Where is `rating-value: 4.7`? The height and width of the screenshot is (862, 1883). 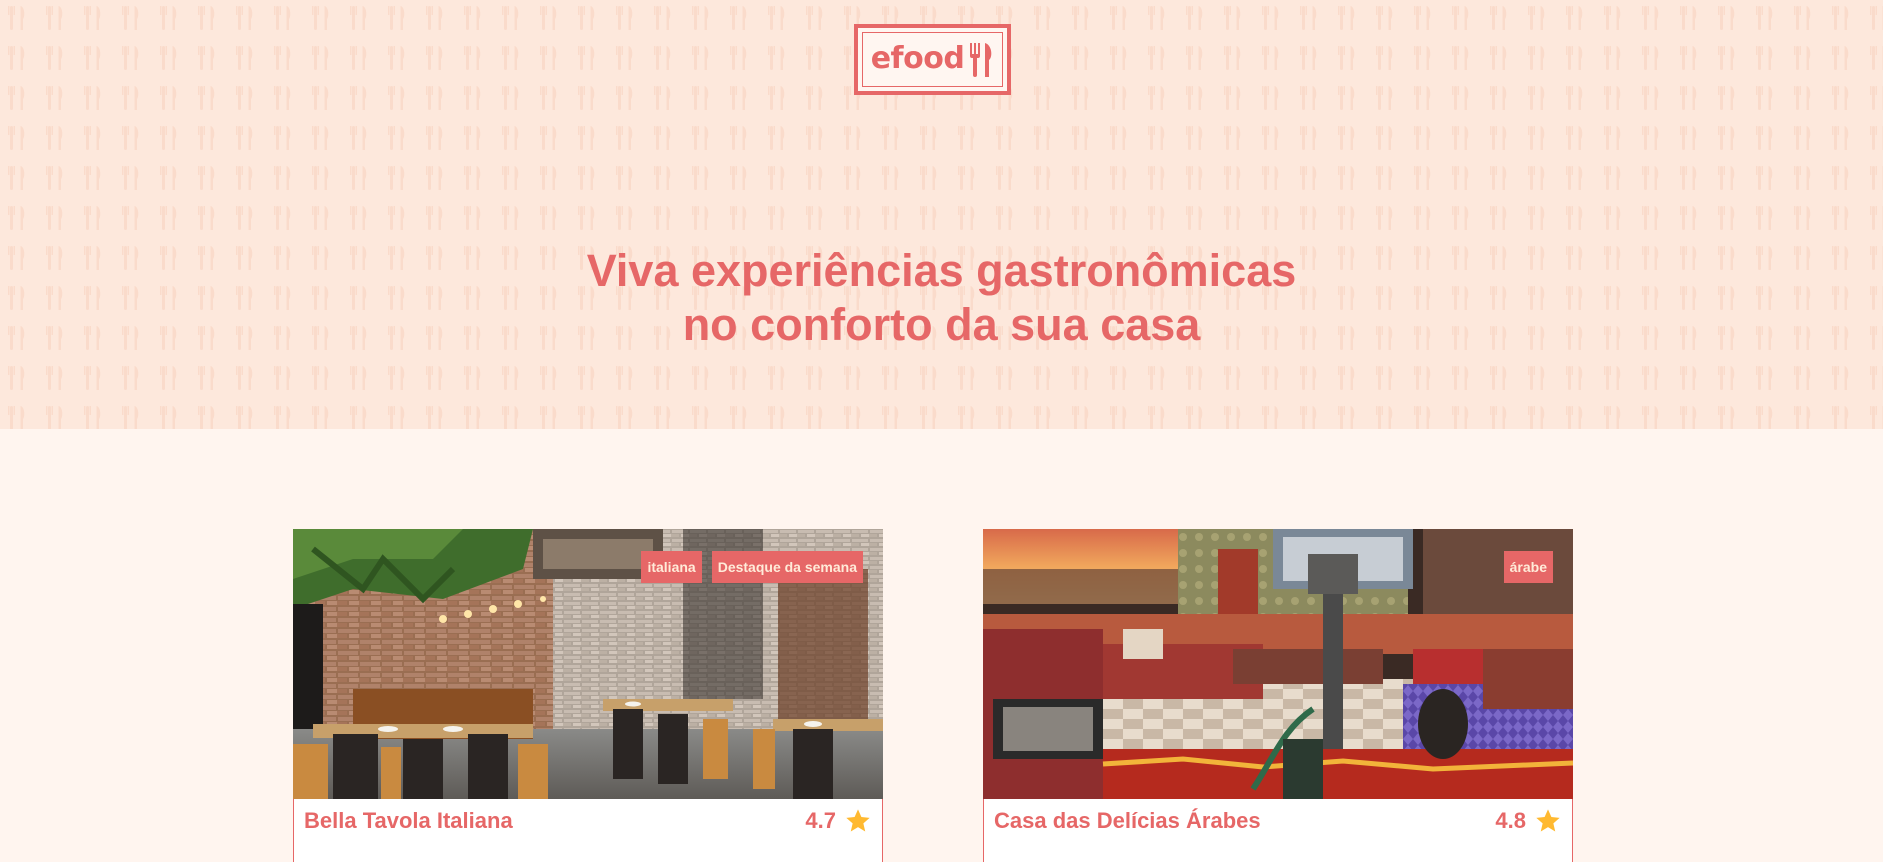 rating-value: 4.7 is located at coordinates (820, 820).